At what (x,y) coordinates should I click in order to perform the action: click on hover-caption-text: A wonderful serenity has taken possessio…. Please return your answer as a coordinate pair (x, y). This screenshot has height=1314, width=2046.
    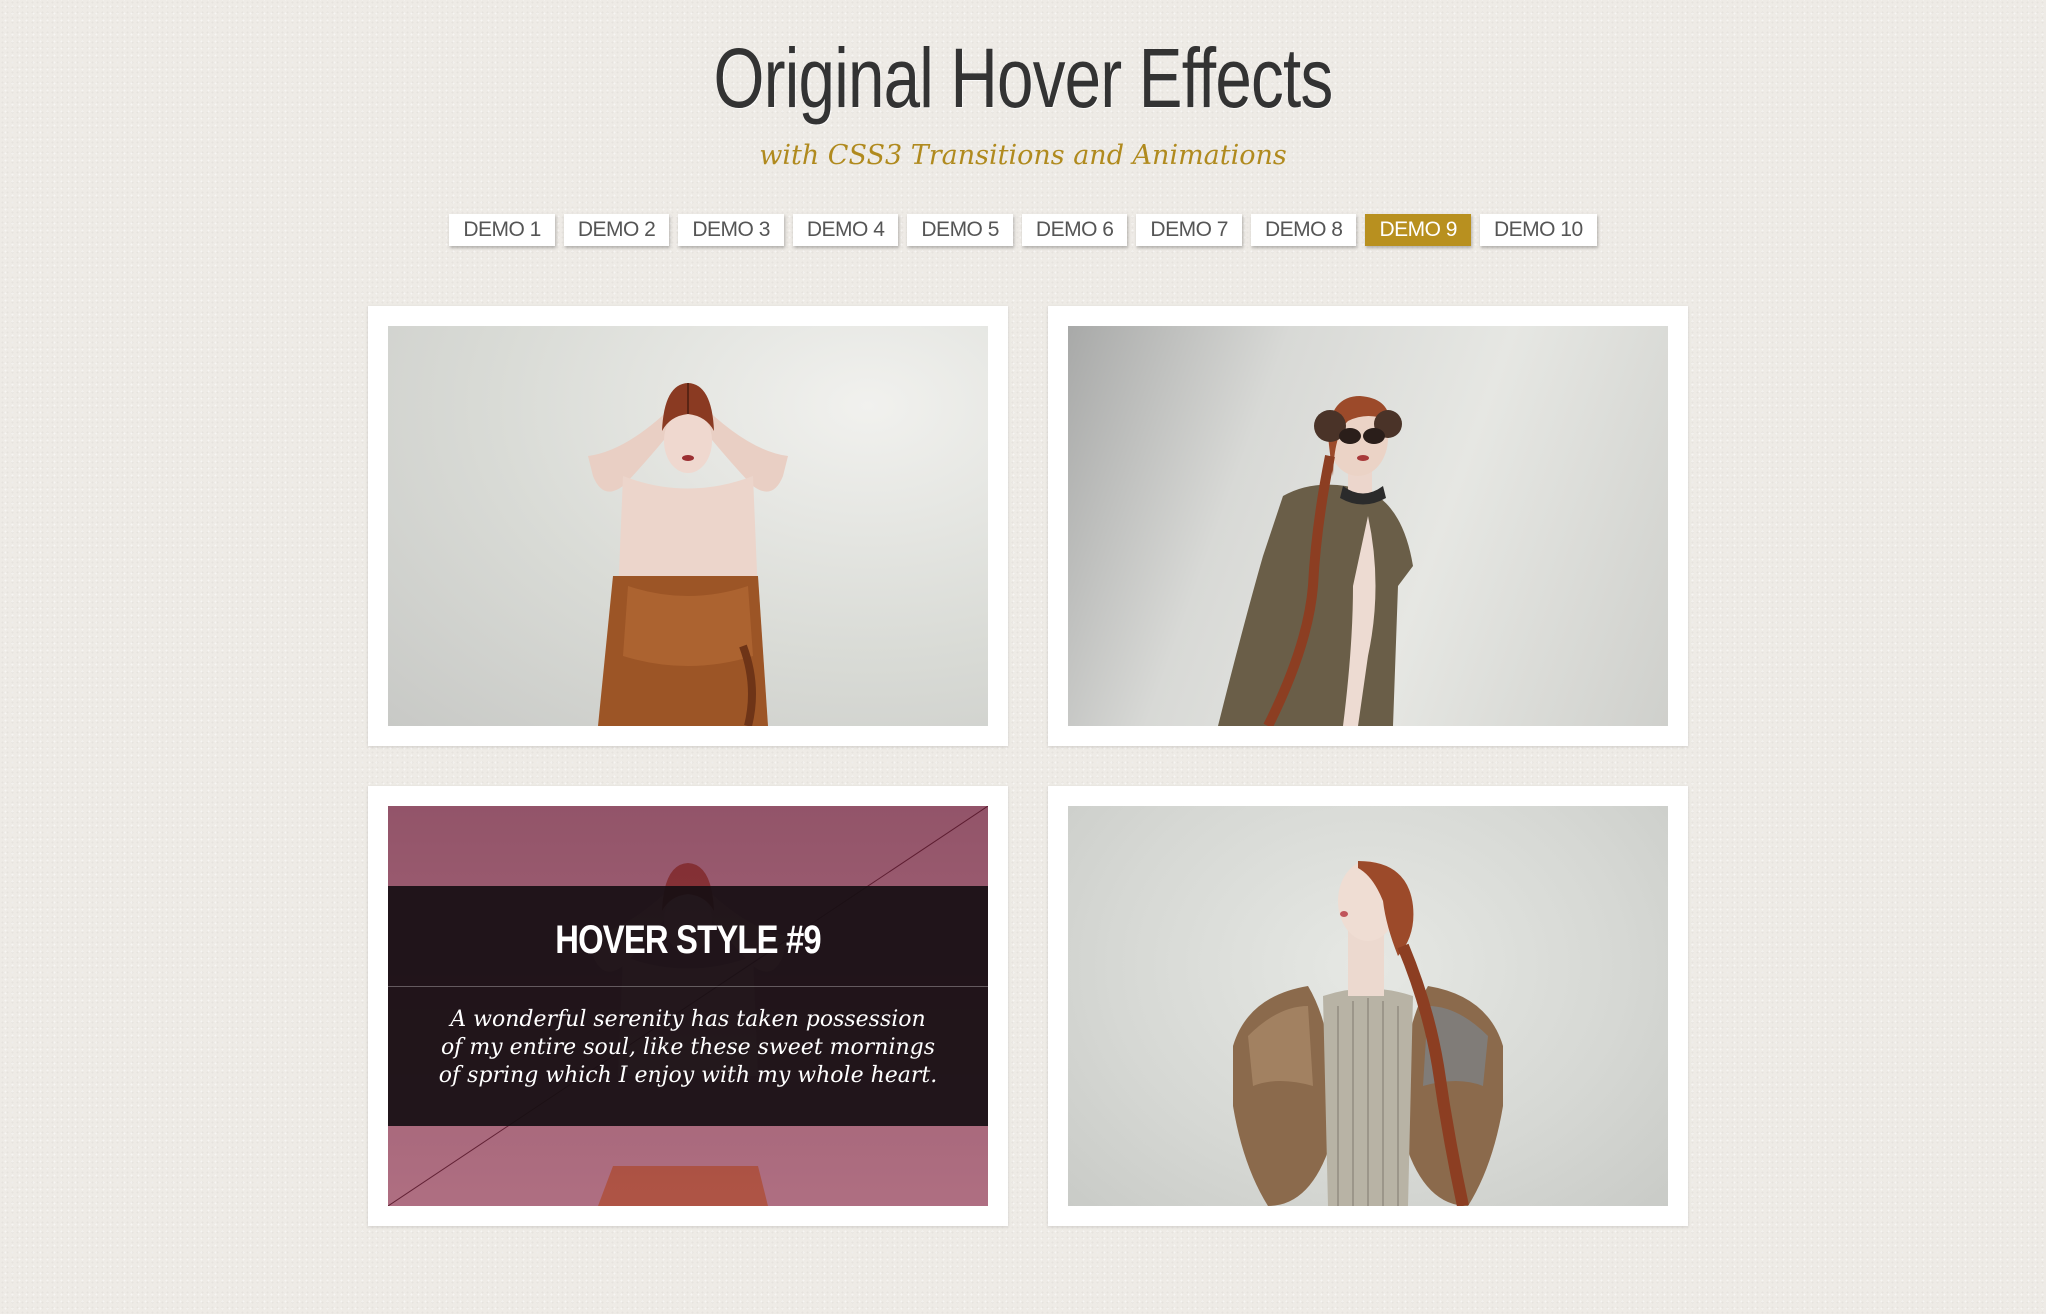
    Looking at the image, I should click on (688, 1047).